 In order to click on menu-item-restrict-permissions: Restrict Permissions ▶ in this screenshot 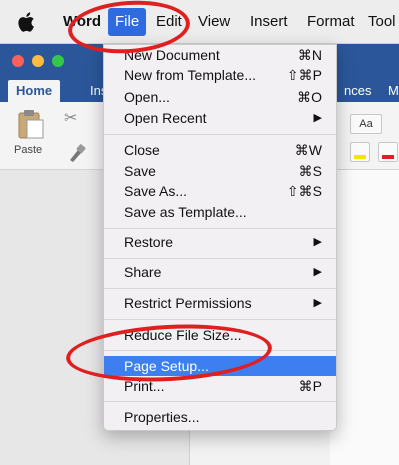, I will do `click(220, 303)`.